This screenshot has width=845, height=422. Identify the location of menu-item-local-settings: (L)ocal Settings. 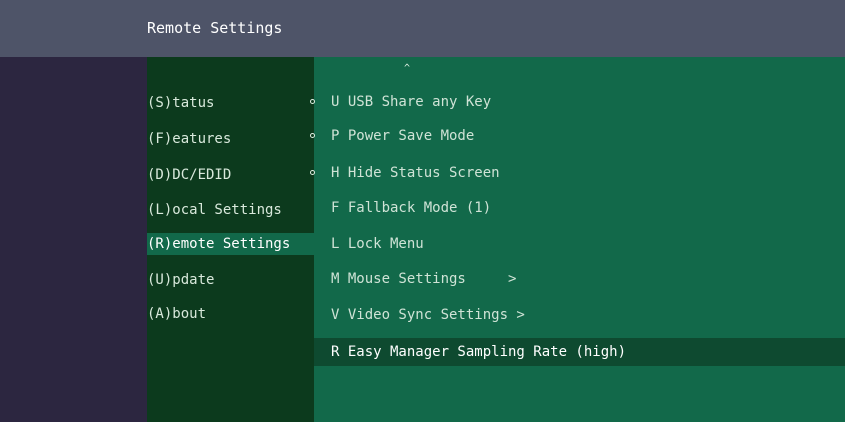
(230, 210).